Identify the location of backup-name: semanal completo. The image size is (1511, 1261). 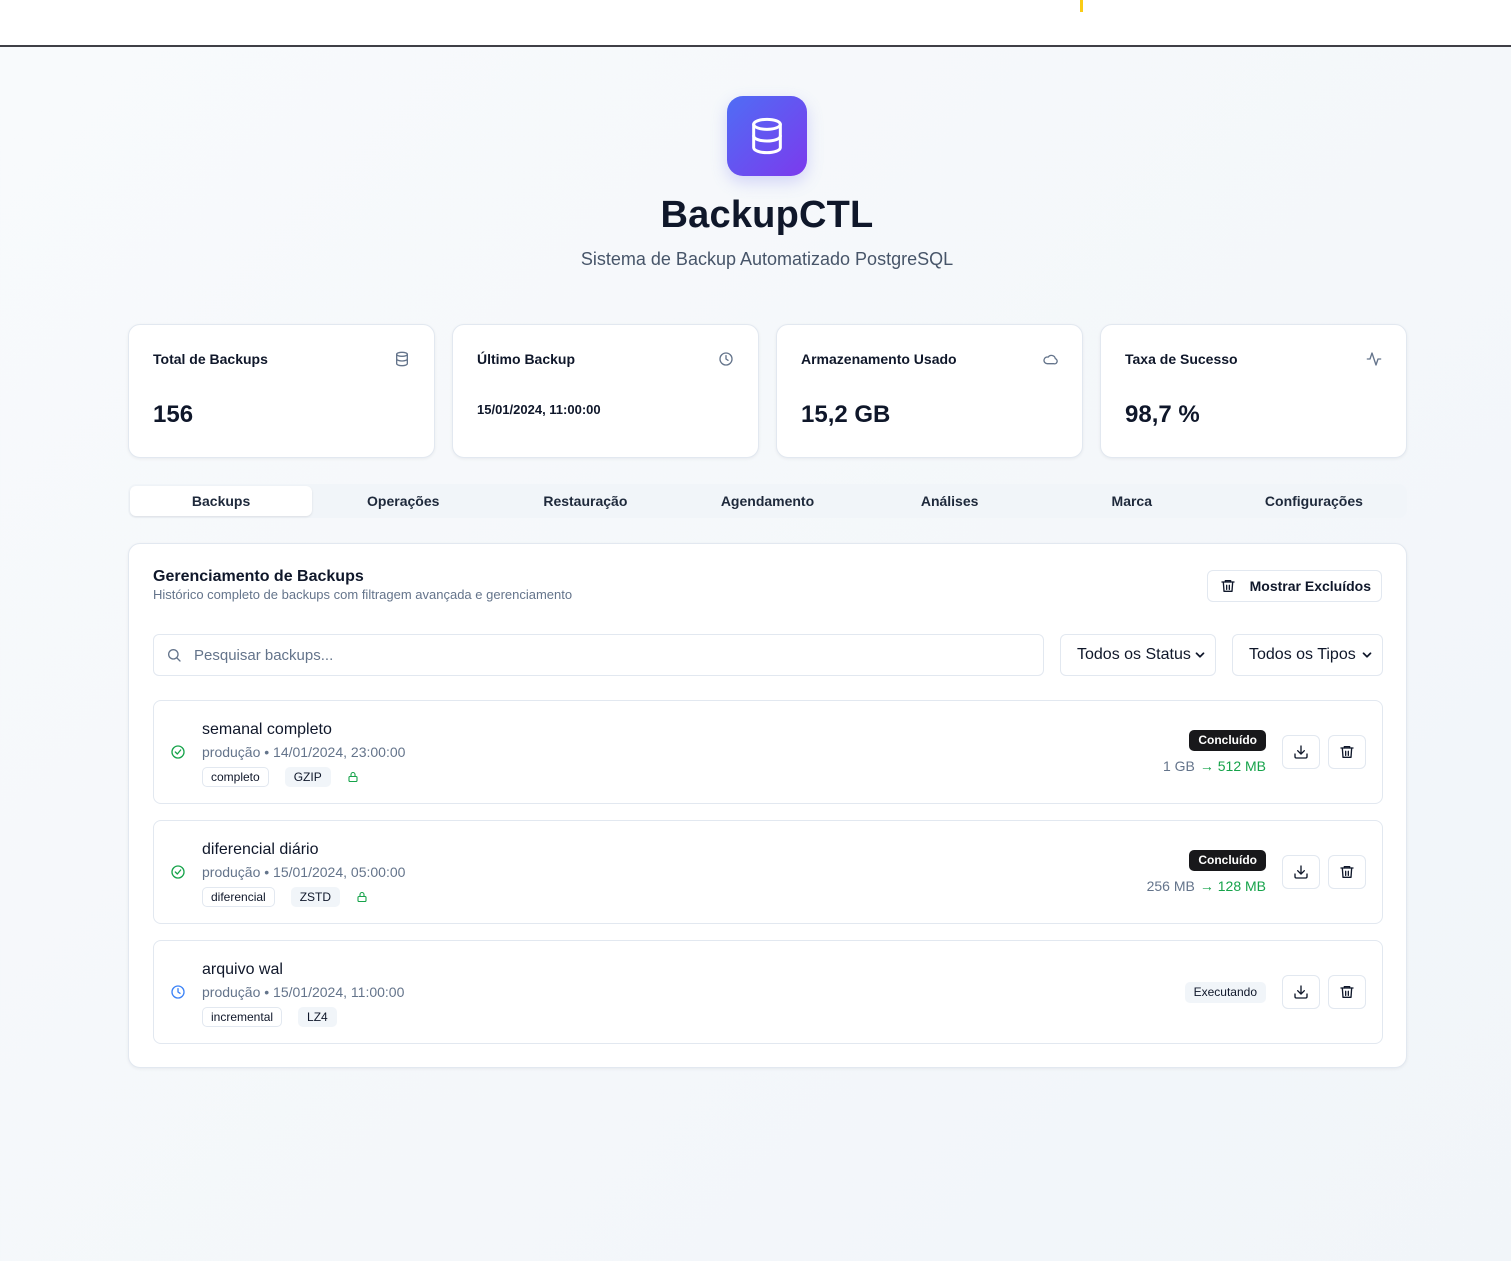
(267, 729).